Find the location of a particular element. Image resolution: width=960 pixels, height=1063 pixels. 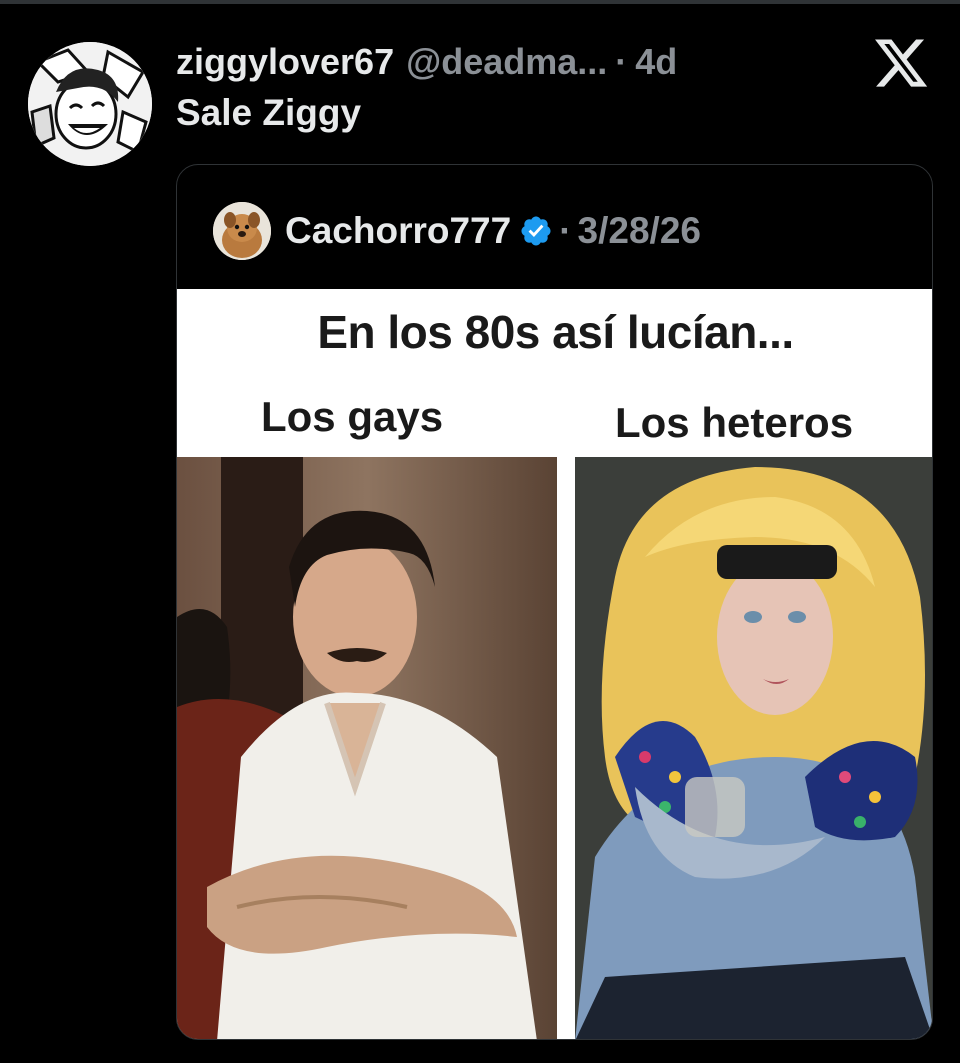

quoted-tweet-header: Cachorro777 · 3/28/26 is located at coordinates (457, 231).